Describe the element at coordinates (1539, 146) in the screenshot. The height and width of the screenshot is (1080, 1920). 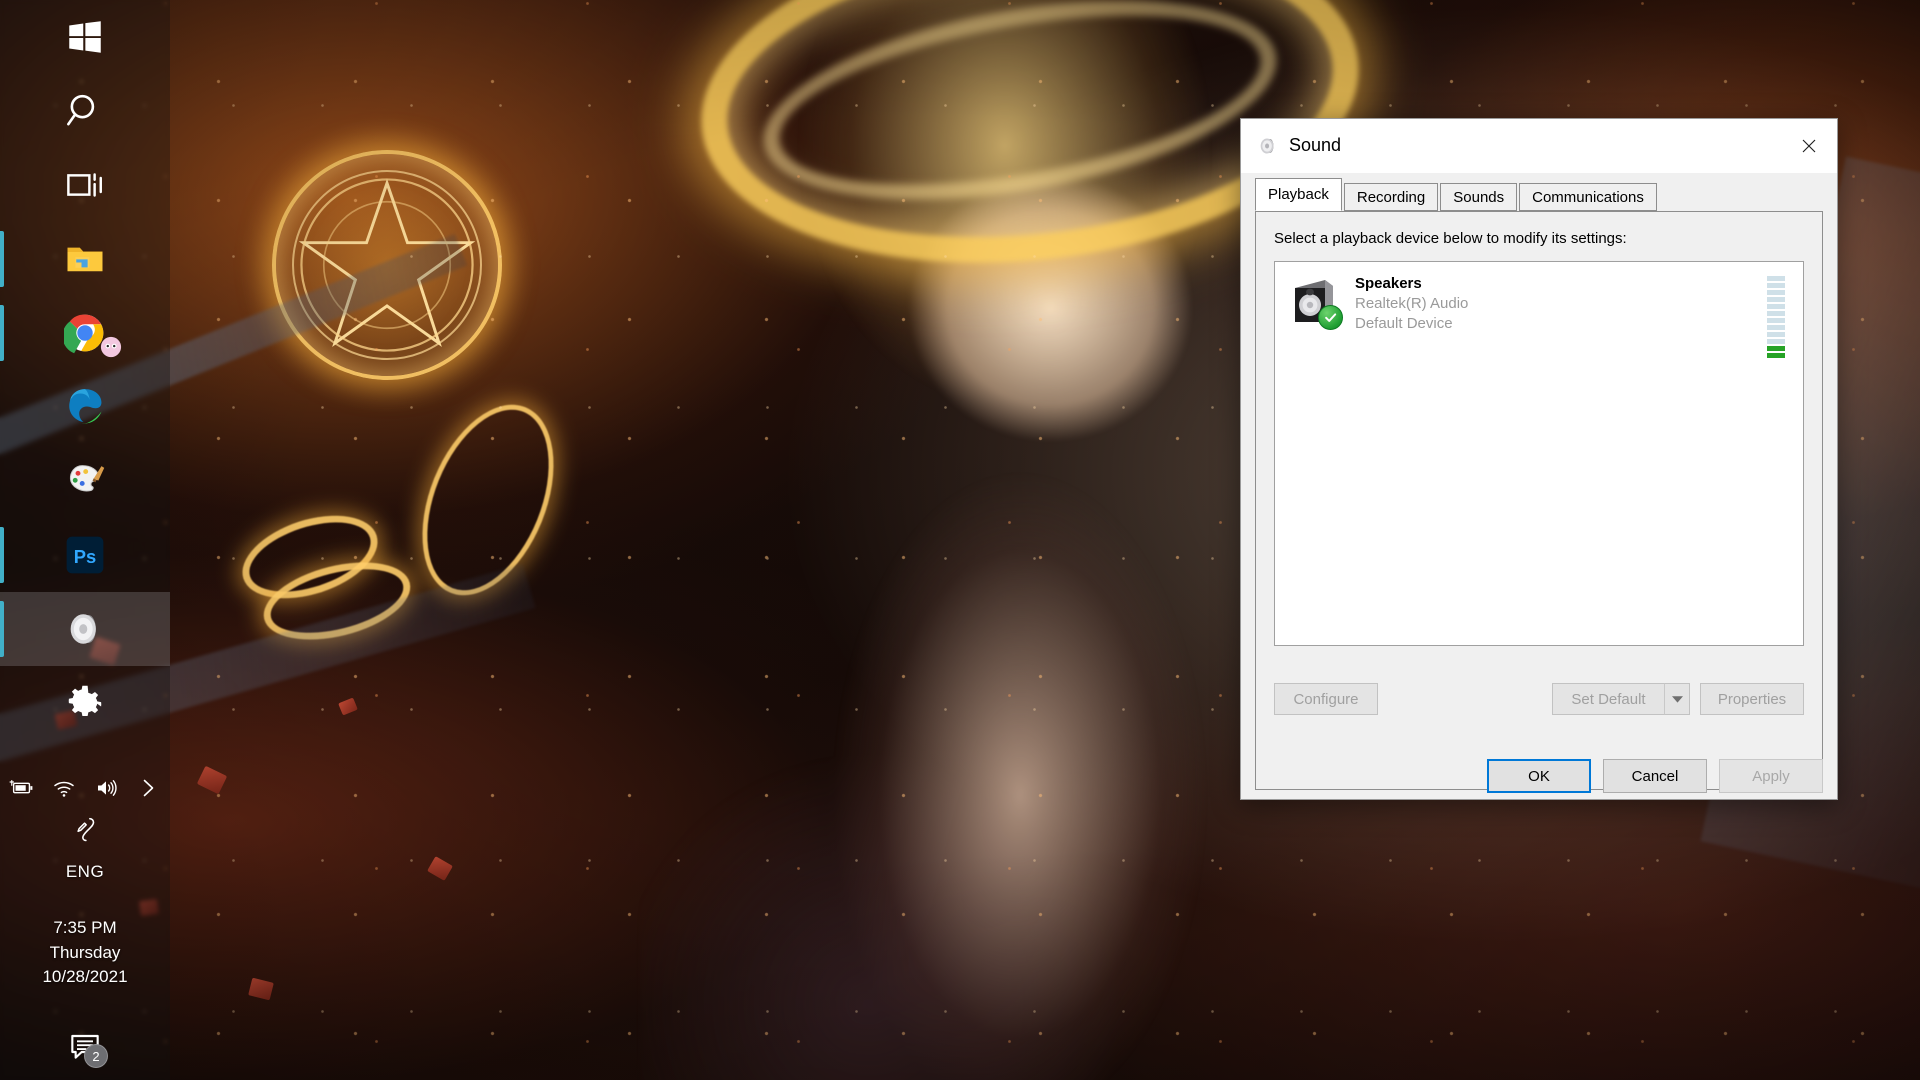
I see `dialog-title-bar: Sound` at that location.